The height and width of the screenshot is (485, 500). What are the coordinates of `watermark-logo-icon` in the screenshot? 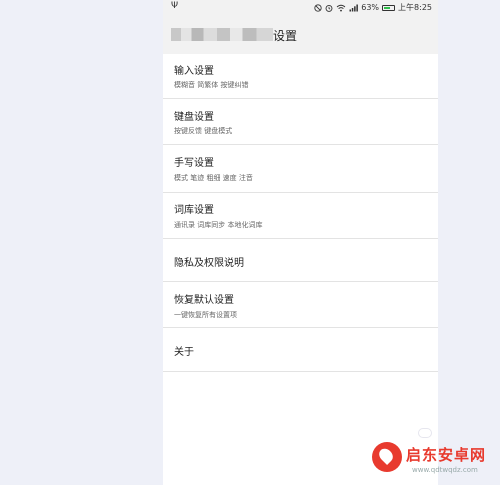 It's located at (387, 457).